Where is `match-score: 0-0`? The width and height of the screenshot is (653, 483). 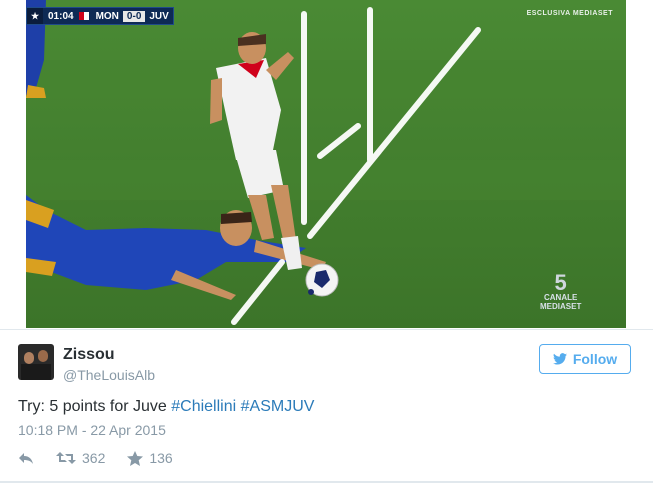
match-score: 0-0 is located at coordinates (134, 16).